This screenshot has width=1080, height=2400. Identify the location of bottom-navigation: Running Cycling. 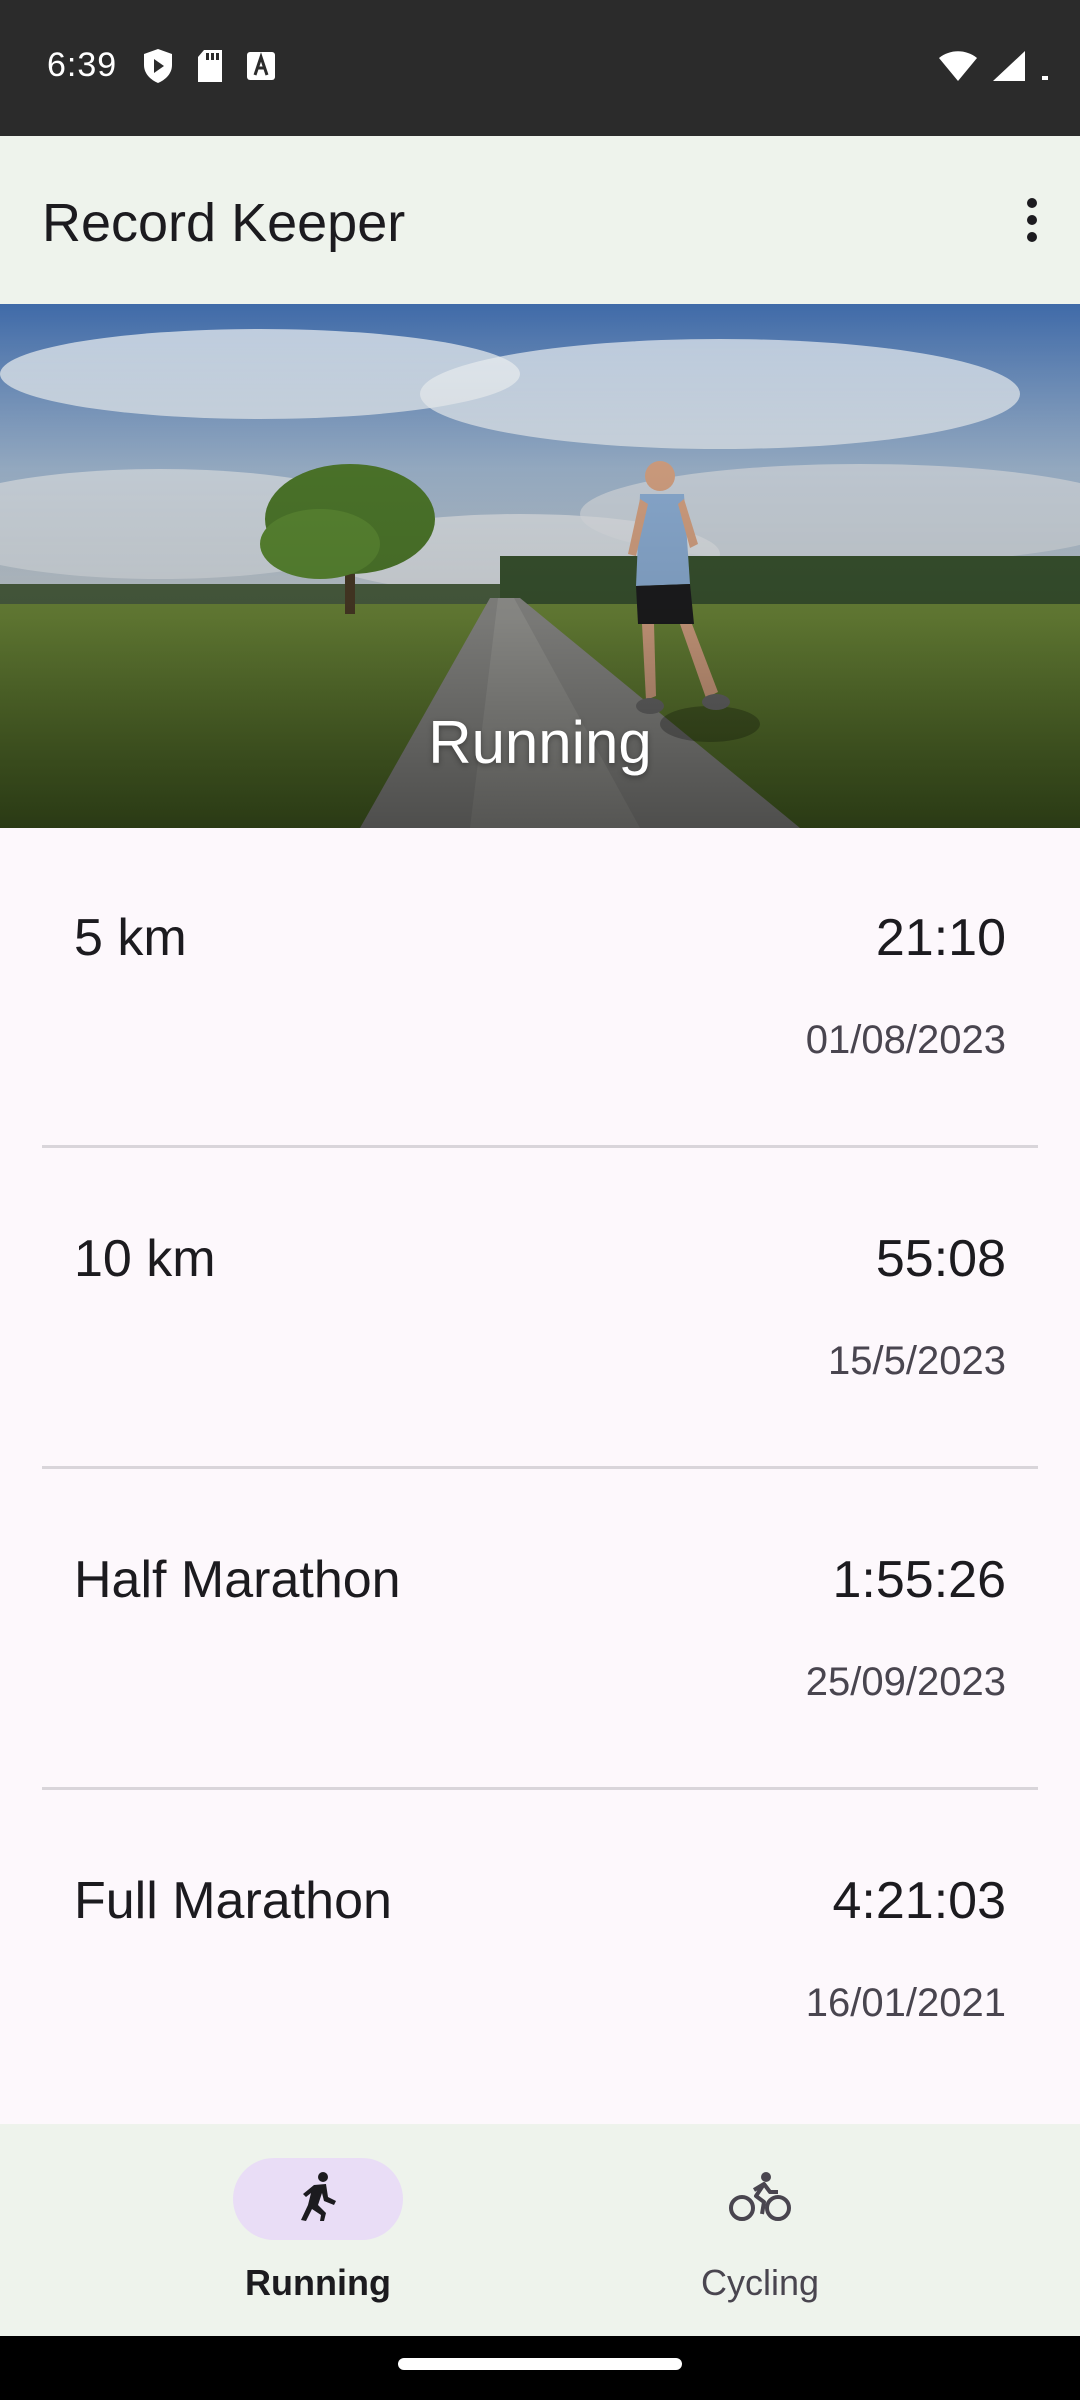
(540, 2230).